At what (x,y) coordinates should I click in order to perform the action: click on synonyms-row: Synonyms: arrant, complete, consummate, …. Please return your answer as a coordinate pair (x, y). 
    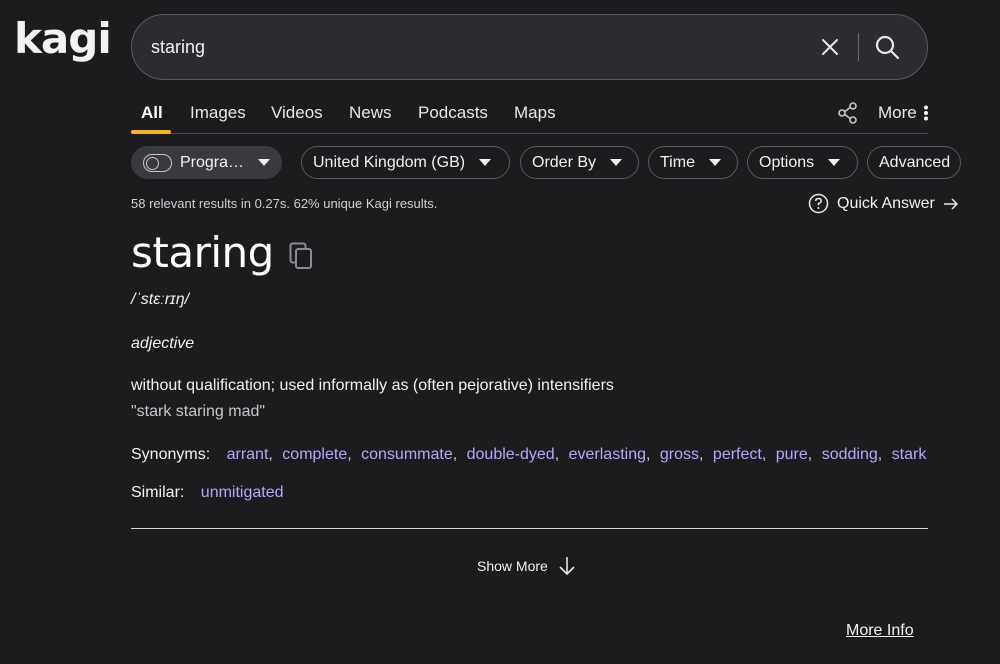
    Looking at the image, I should click on (529, 454).